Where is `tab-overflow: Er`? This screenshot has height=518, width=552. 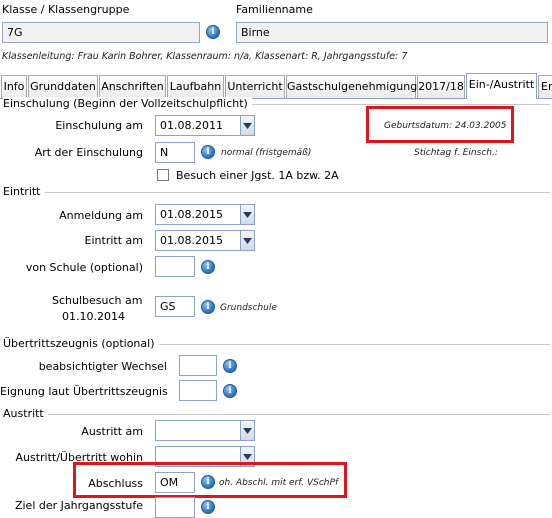 tab-overflow: Er is located at coordinates (545, 86).